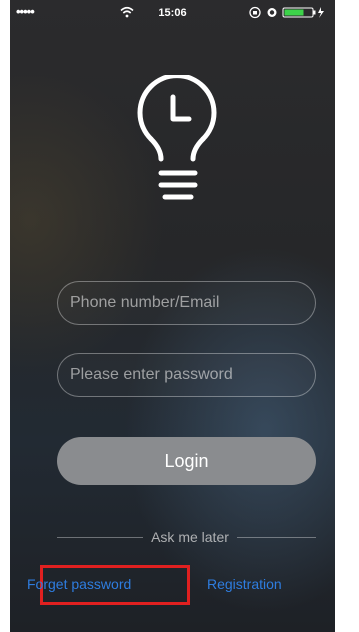 The image size is (359, 632). I want to click on battery-icon, so click(299, 12).